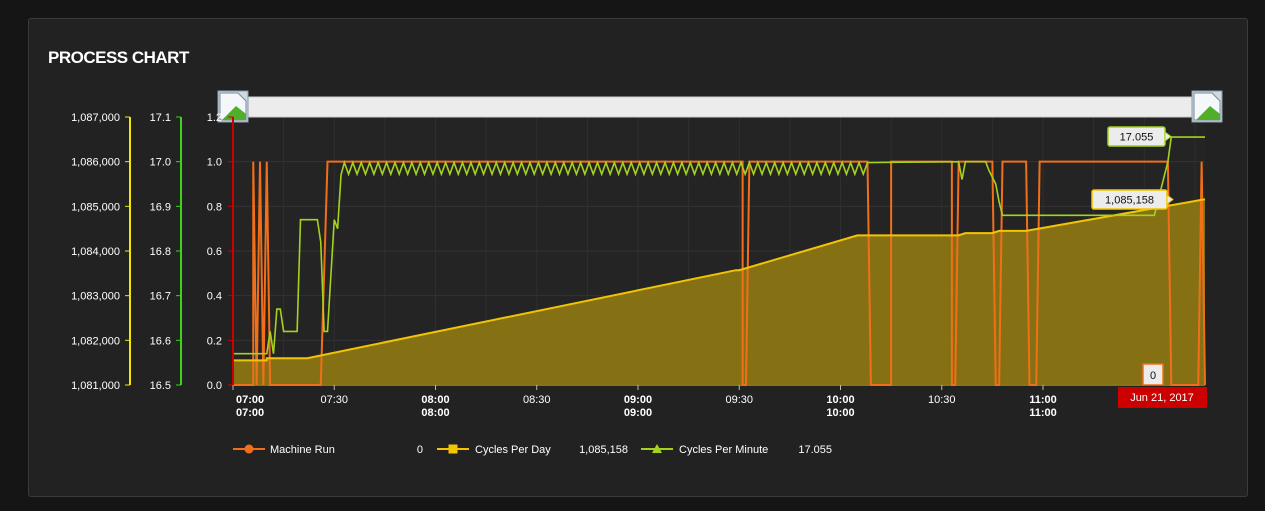 This screenshot has height=511, width=1265. What do you see at coordinates (250, 413) in the screenshot?
I see `x-axis-sublabel: 07:00` at bounding box center [250, 413].